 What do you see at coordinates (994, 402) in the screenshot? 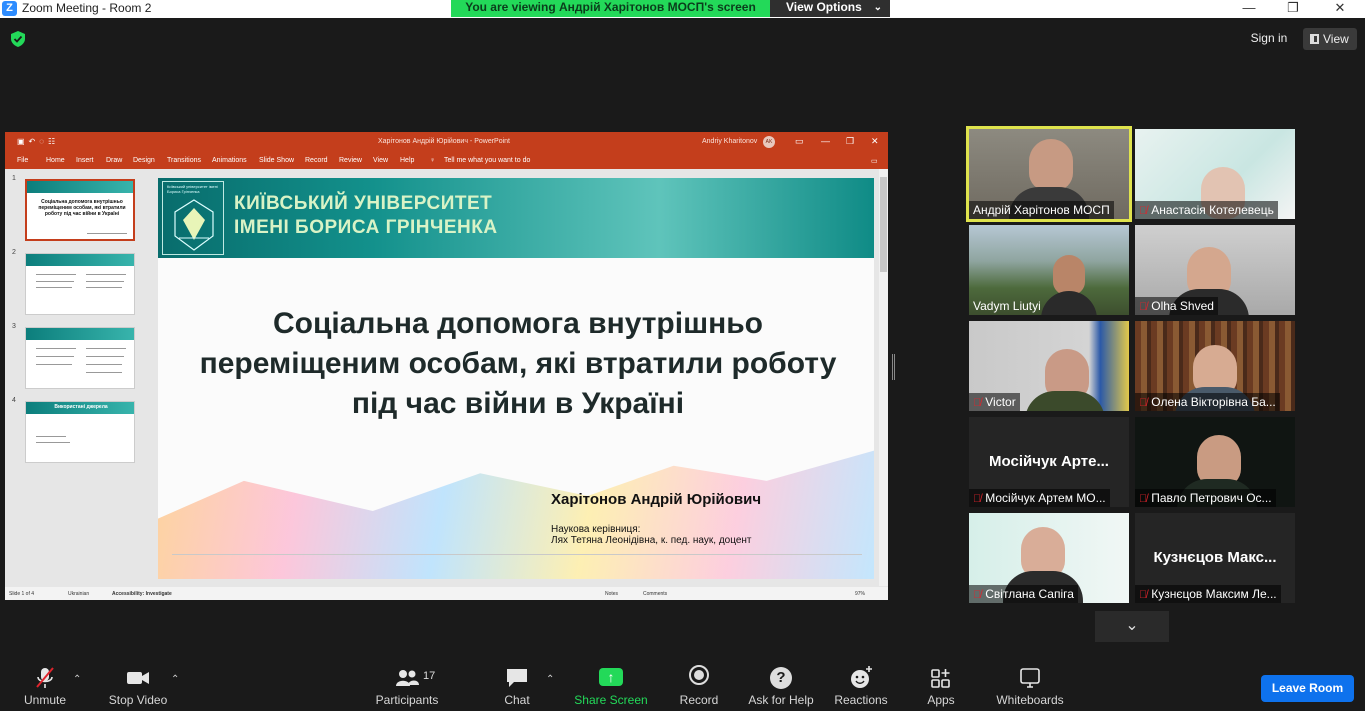
I see `participant-name: 🎙̸ Victor` at bounding box center [994, 402].